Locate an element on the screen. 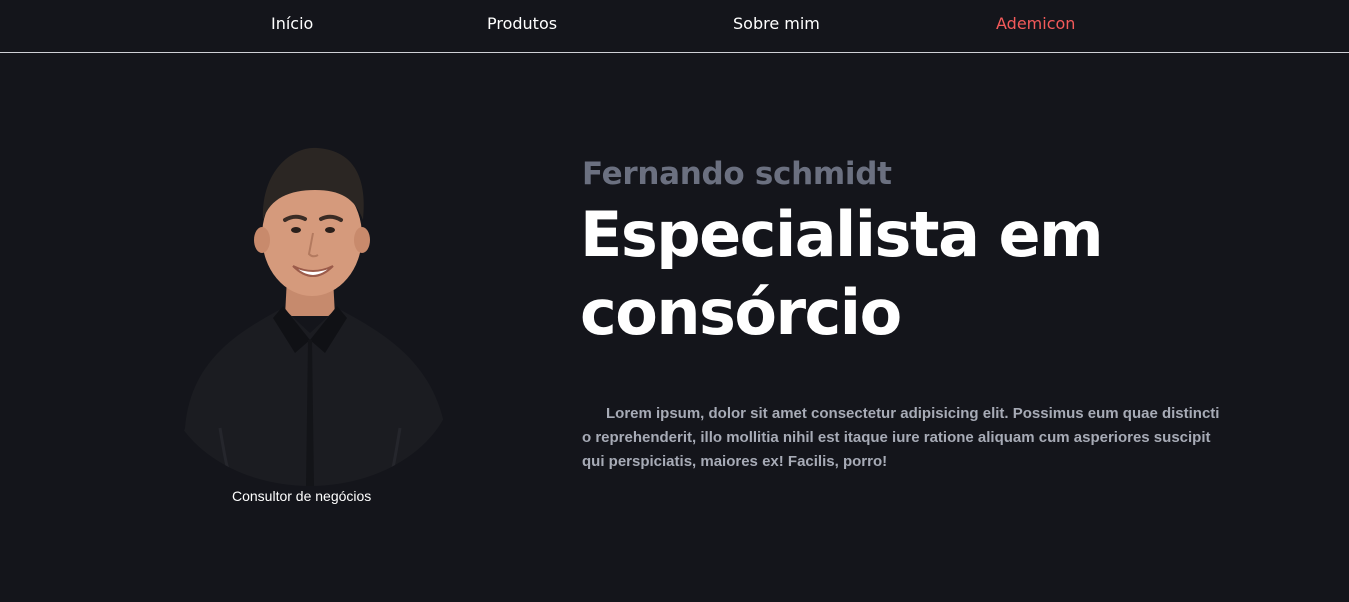 The image size is (1349, 602). nav-link-ademicon: Ademicon is located at coordinates (1035, 23).